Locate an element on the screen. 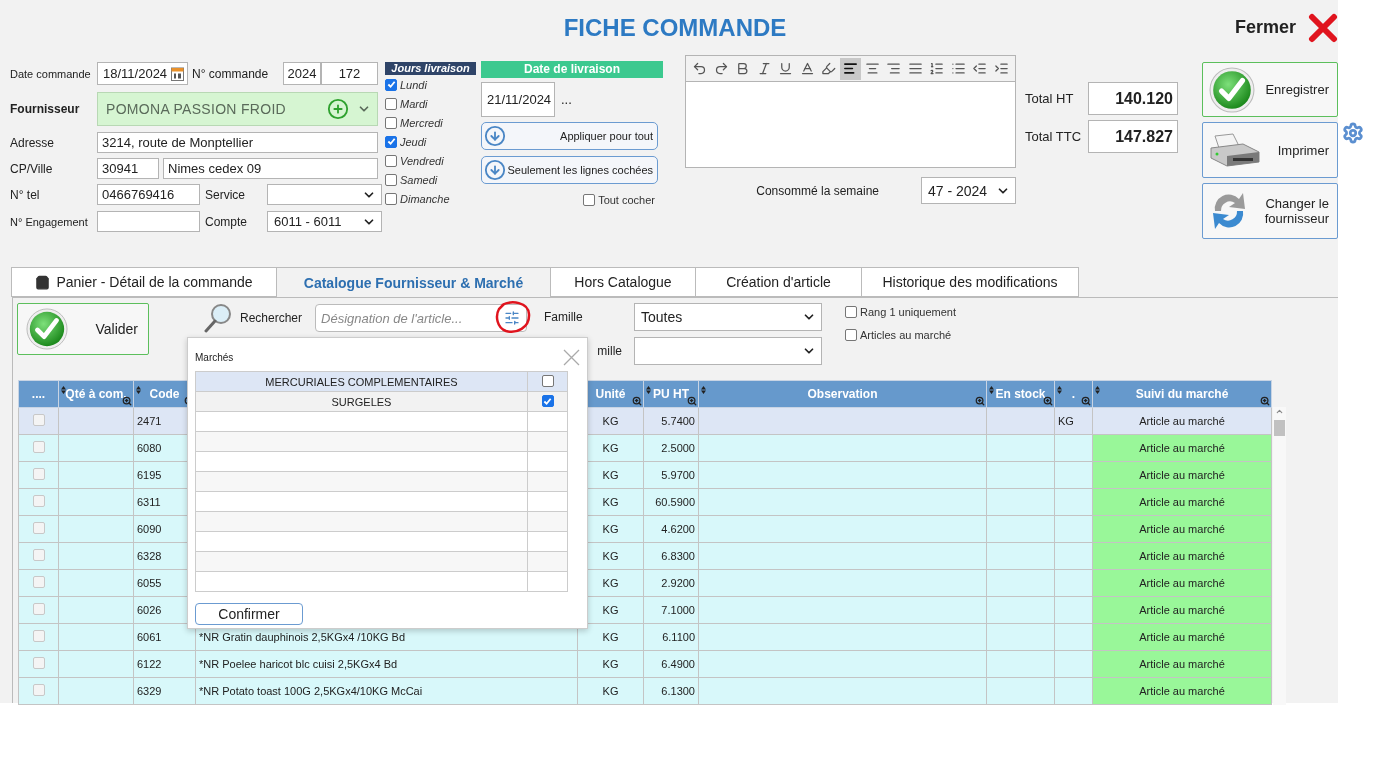 The image size is (1375, 760). scrollbar is located at coordinates (1279, 556).